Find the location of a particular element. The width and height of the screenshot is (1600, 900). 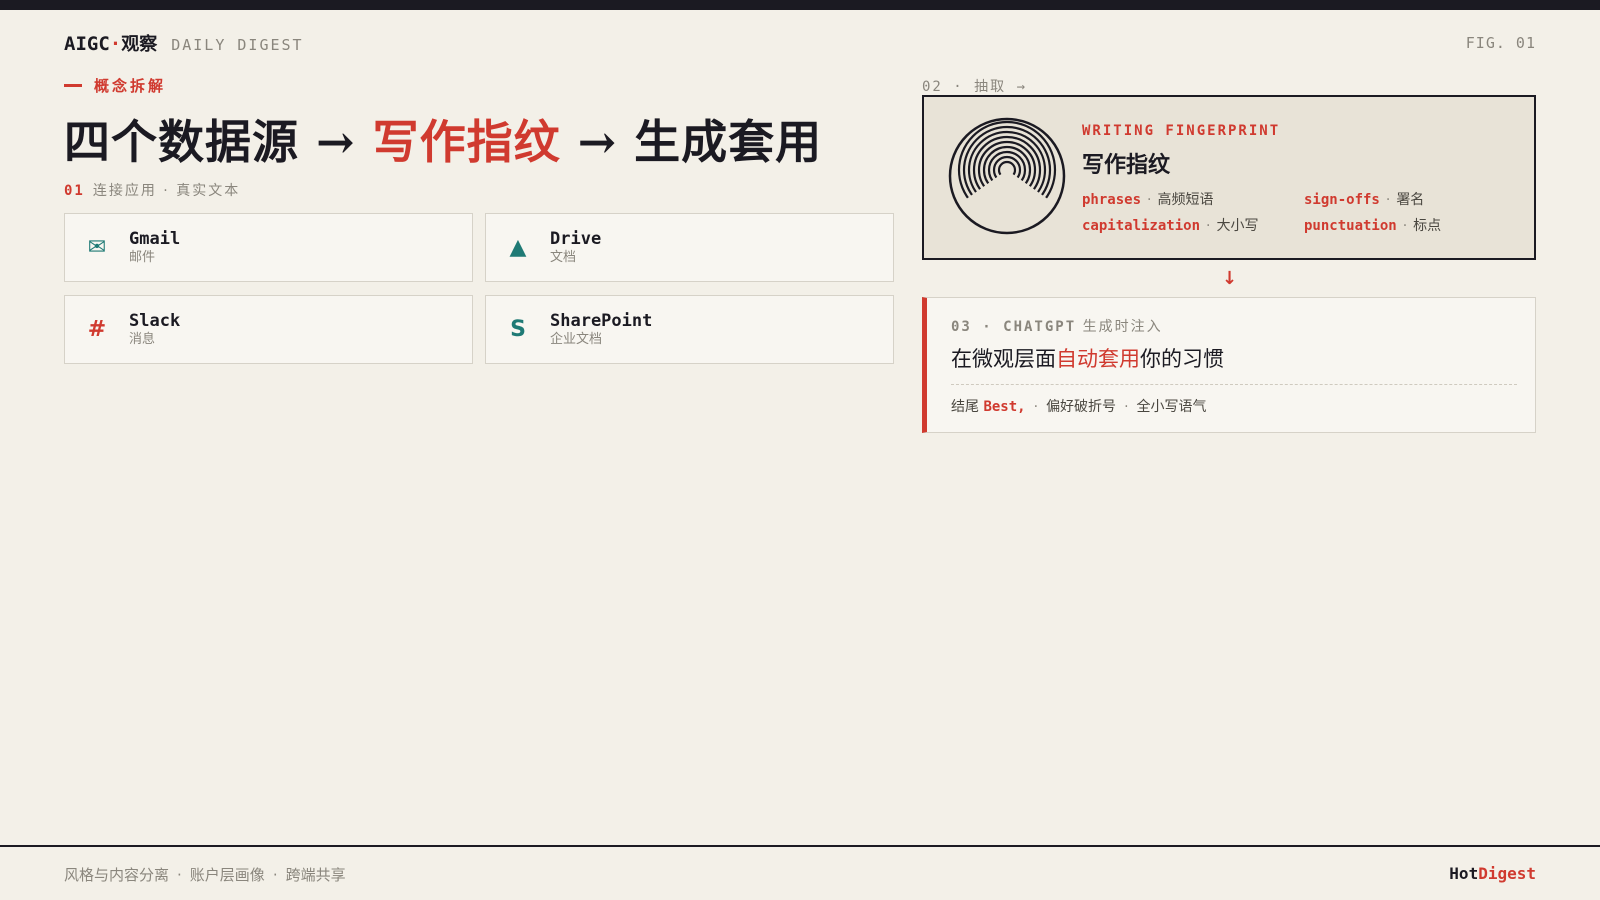

source-desc: 邮件 is located at coordinates (142, 257).